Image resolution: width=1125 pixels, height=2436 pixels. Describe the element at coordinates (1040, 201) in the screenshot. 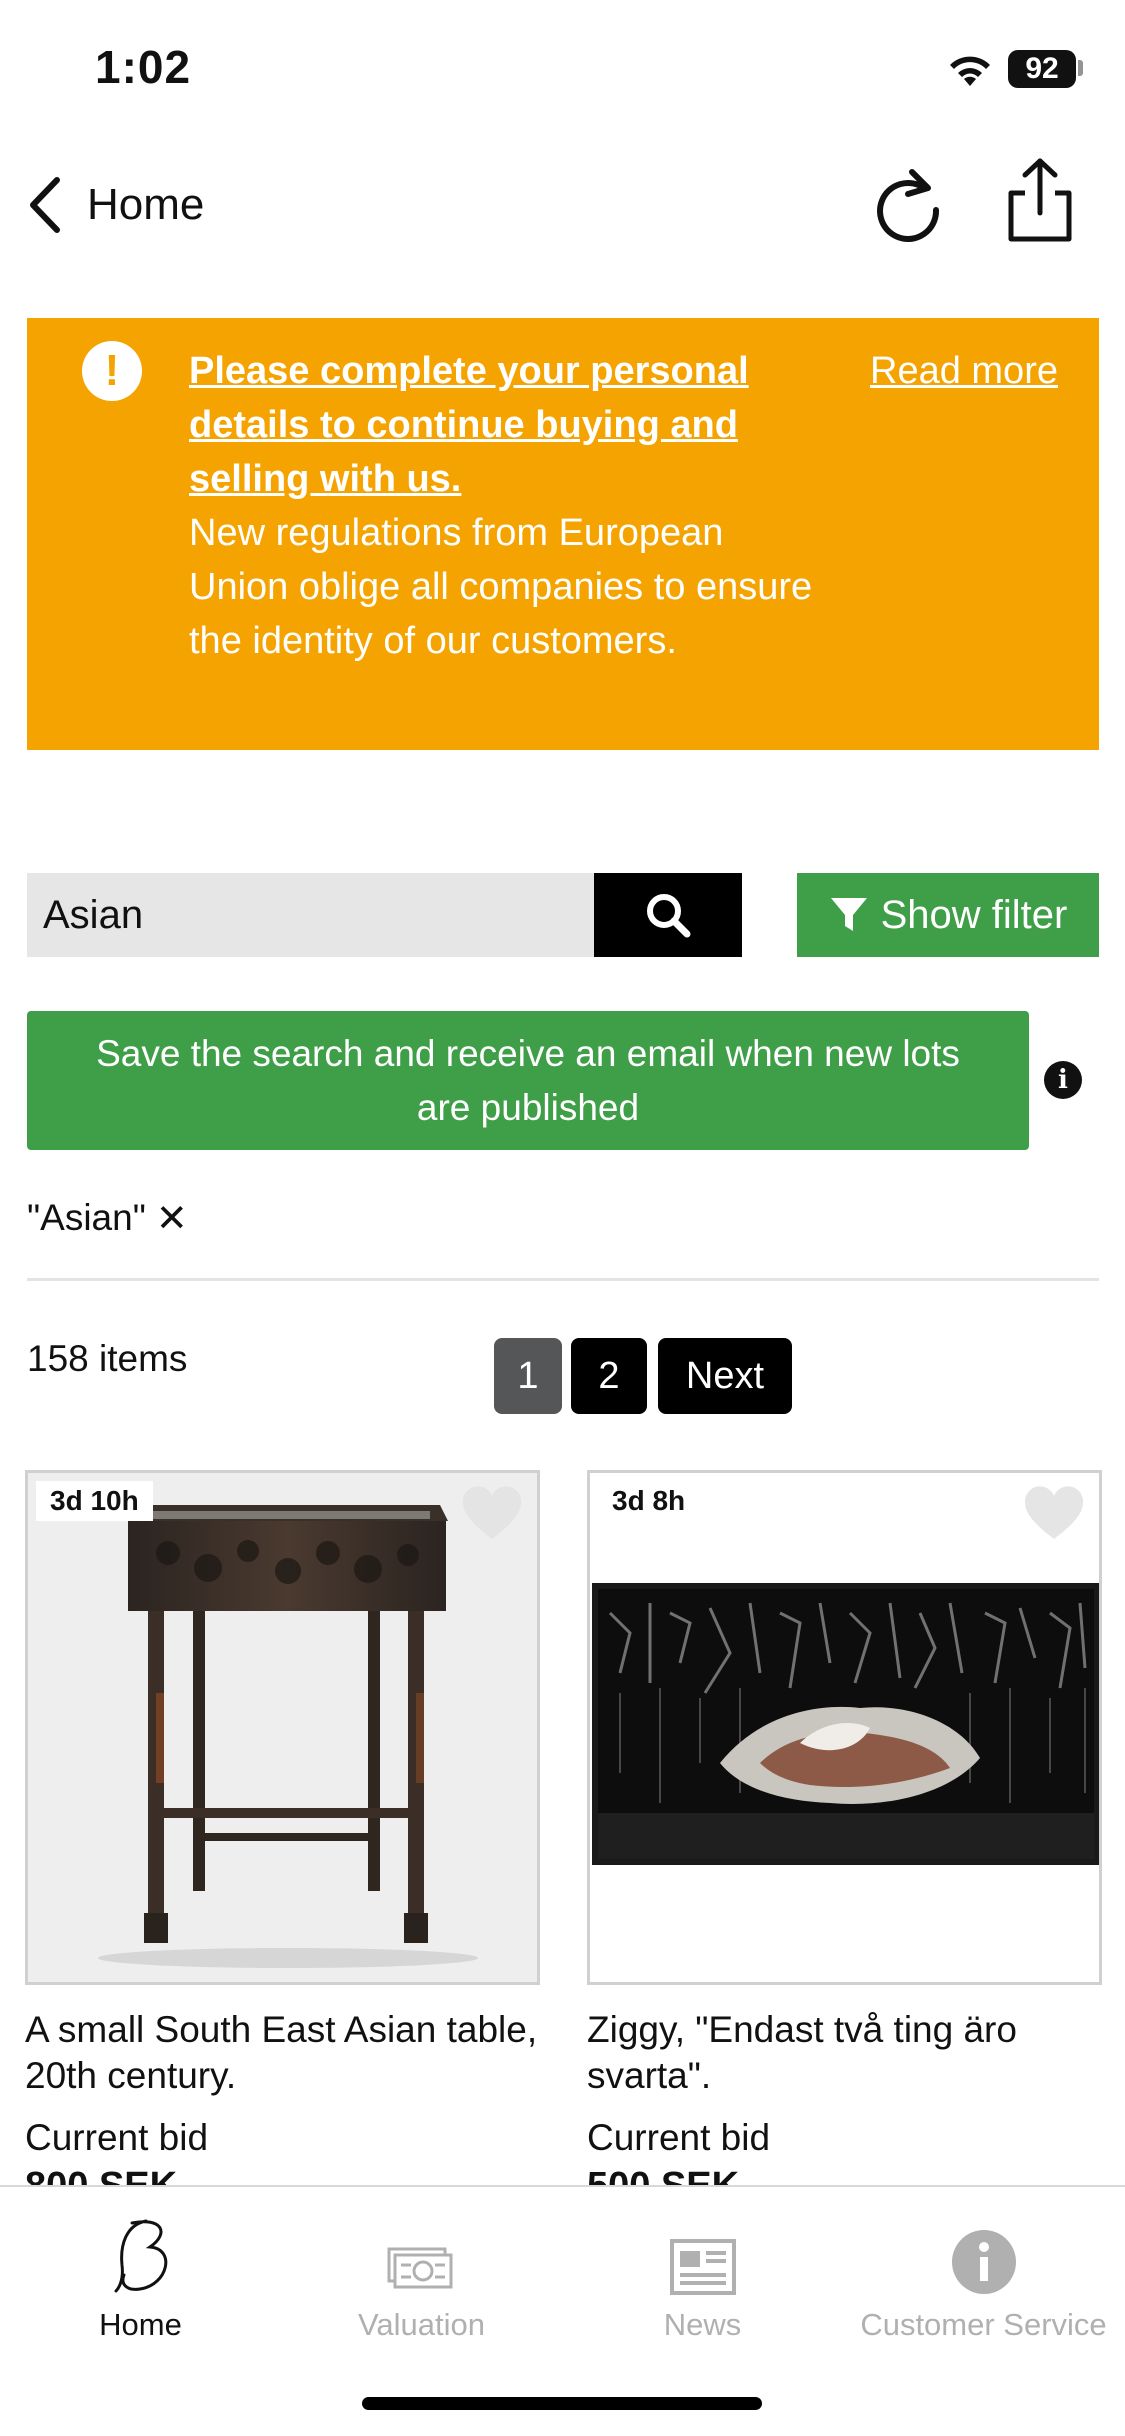

I see `share-icon` at that location.